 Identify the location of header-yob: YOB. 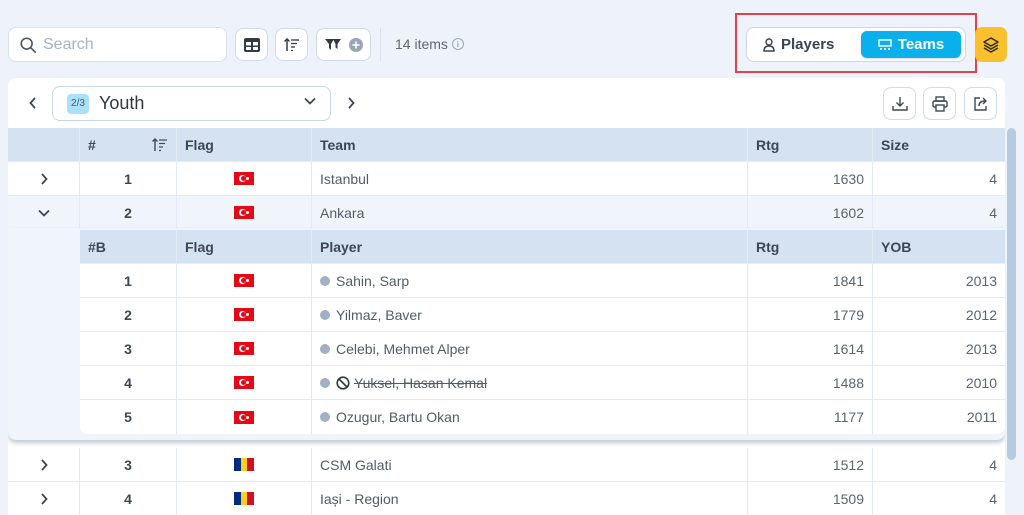
(939, 247).